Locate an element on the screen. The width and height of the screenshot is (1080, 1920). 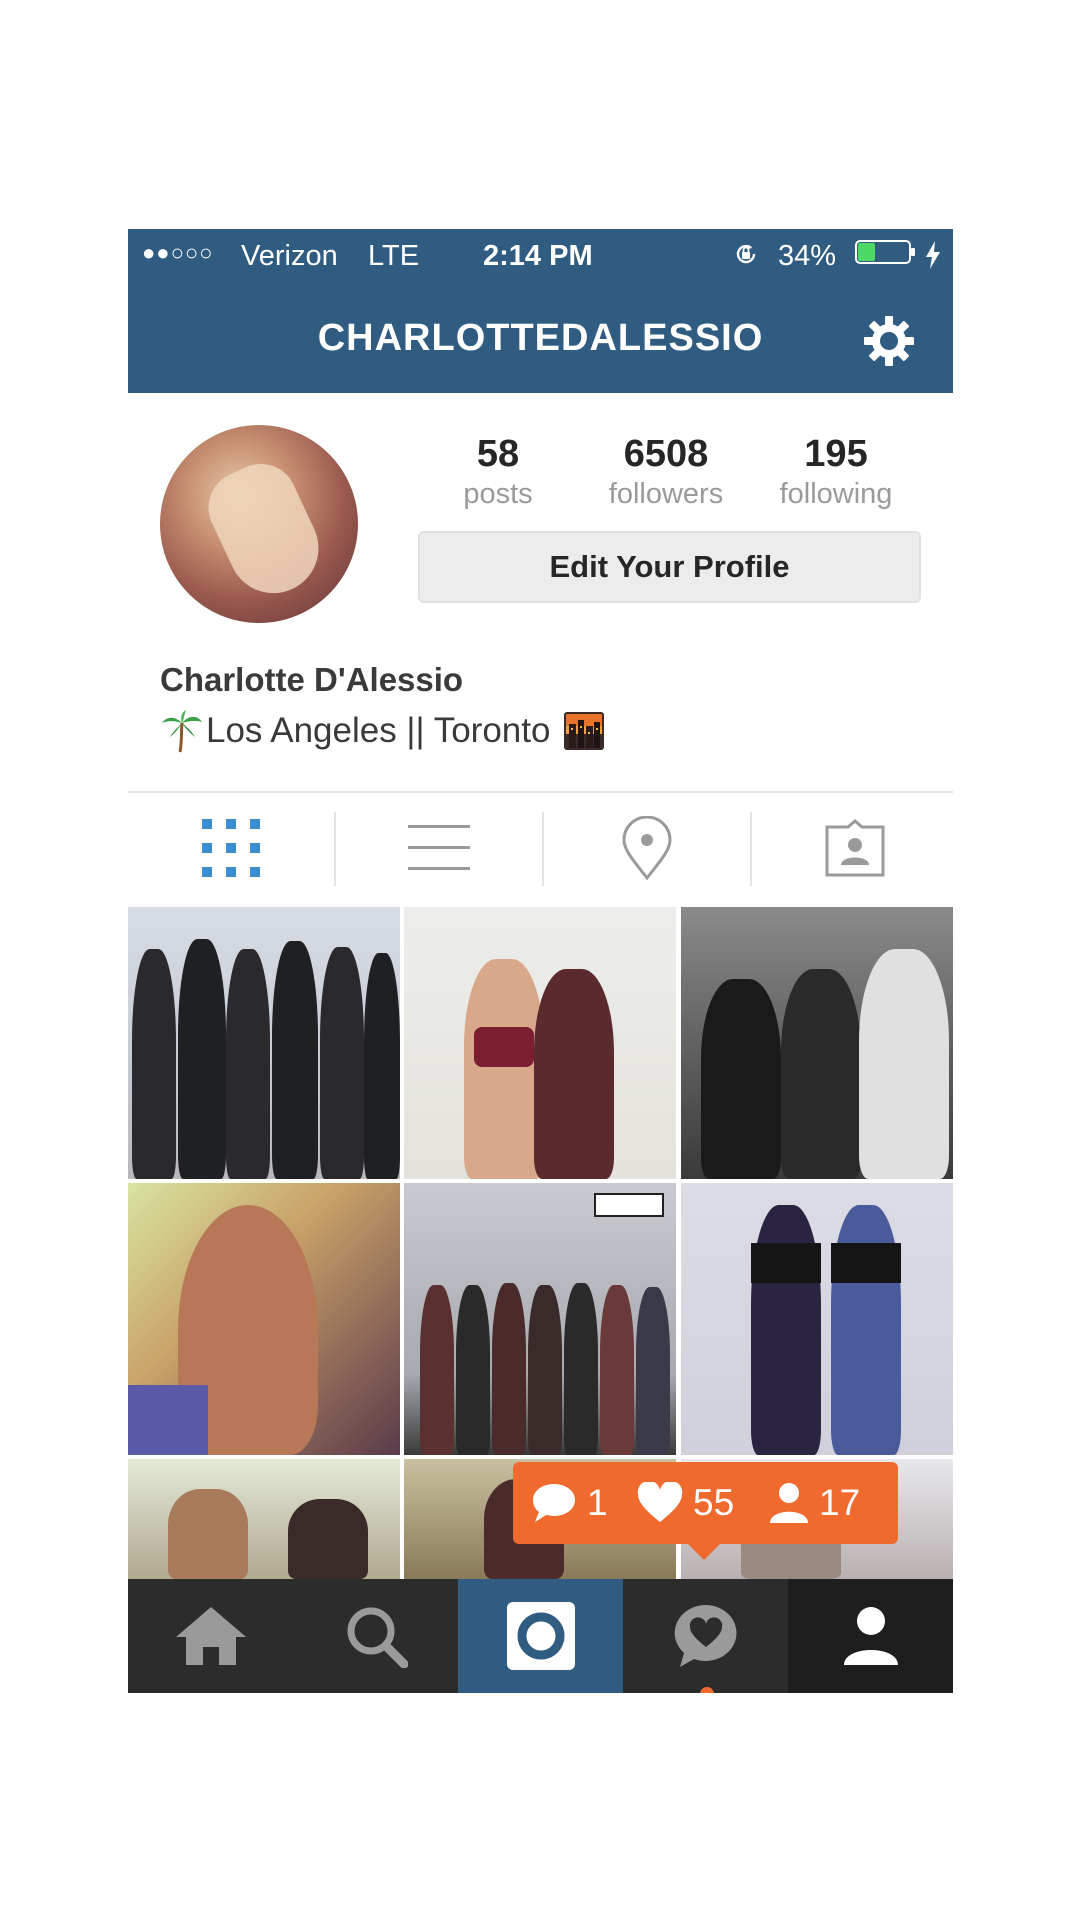
posts-count: 58 posts is located at coordinates (498, 472).